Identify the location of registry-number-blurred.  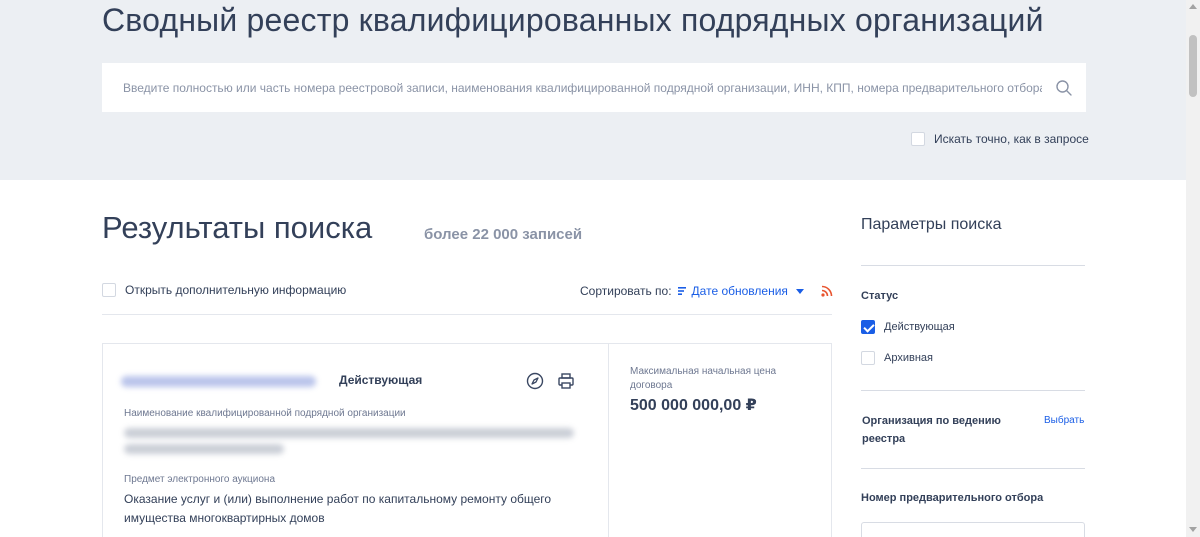
(218, 381).